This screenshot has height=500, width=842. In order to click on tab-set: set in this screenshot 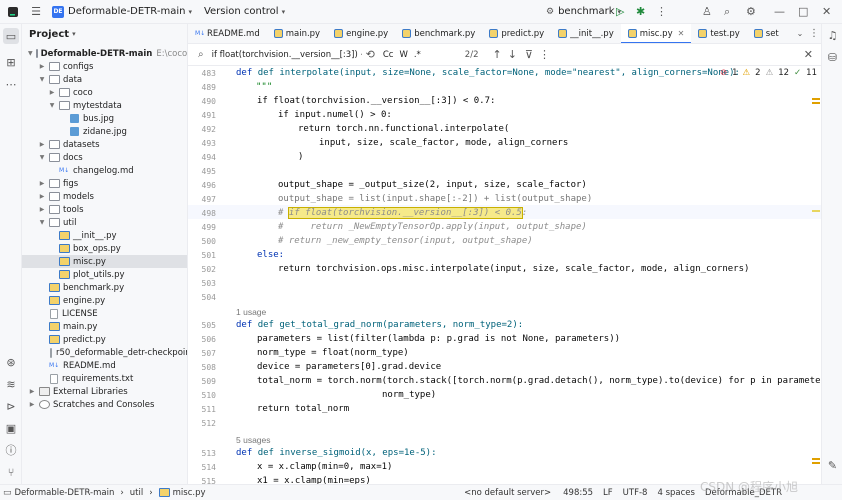, I will do `click(766, 33)`.